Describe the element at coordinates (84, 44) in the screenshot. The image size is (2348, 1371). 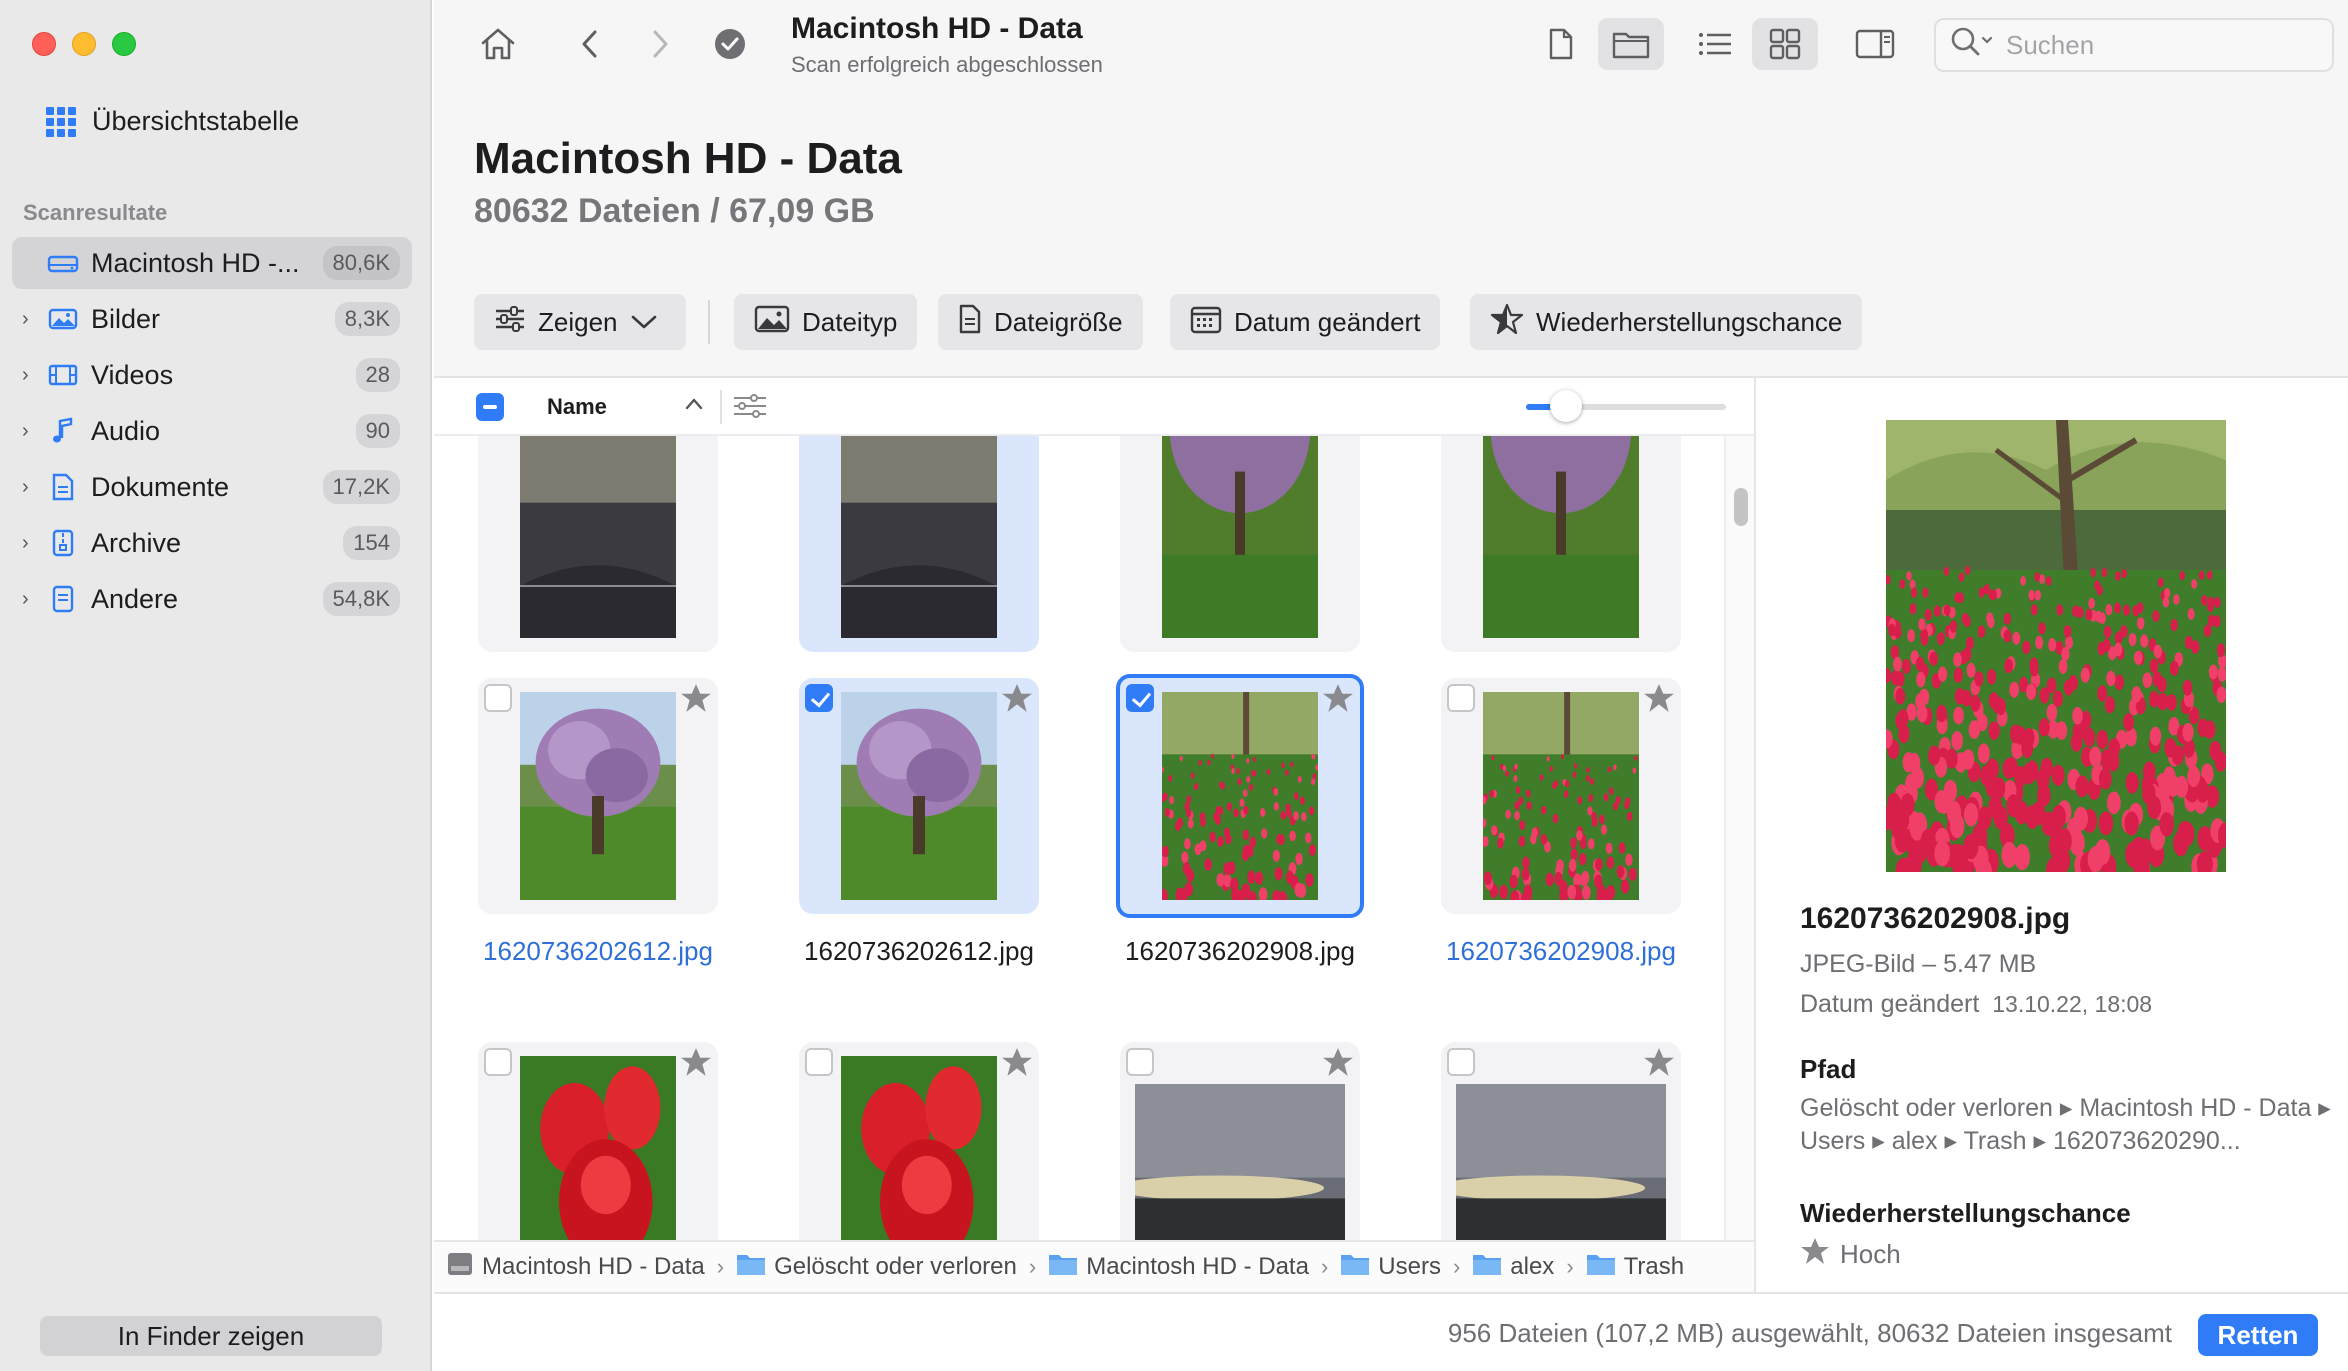
I see `minimize-window-button` at that location.